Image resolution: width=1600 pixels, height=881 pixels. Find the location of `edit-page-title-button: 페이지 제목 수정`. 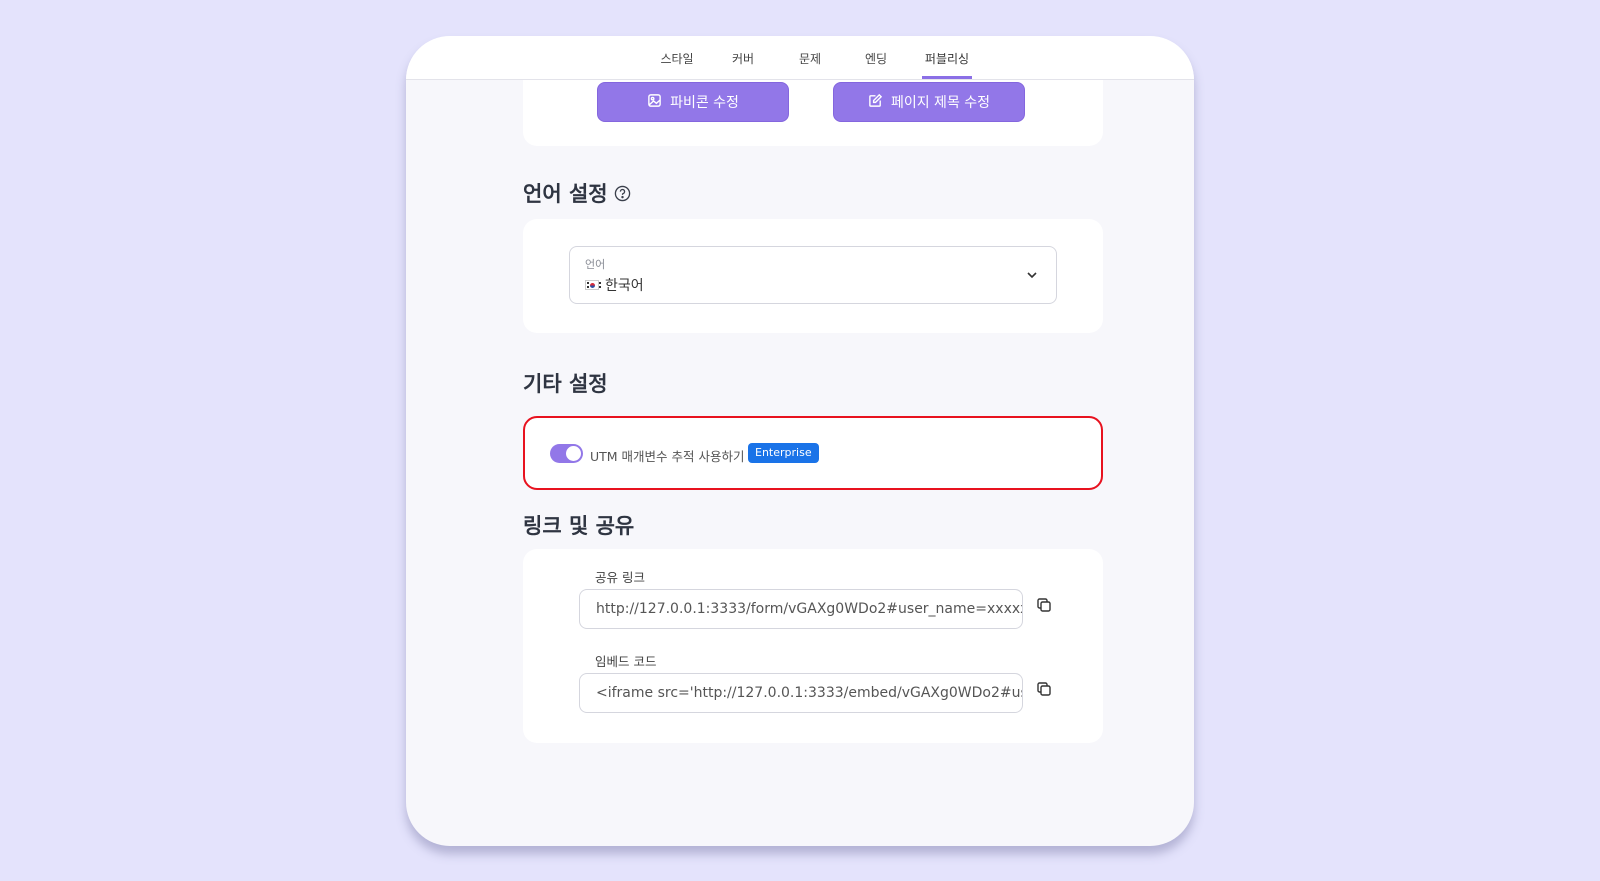

edit-page-title-button: 페이지 제목 수정 is located at coordinates (929, 102).